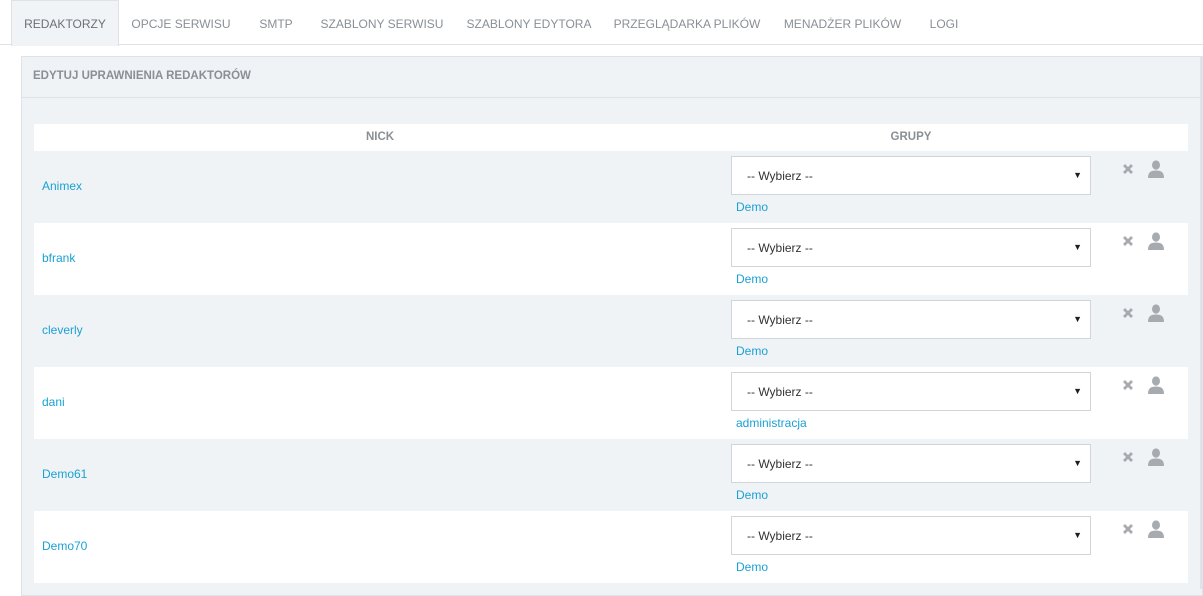 The image size is (1203, 596). What do you see at coordinates (64, 474) in the screenshot?
I see `editor-nick-link: Demo61` at bounding box center [64, 474].